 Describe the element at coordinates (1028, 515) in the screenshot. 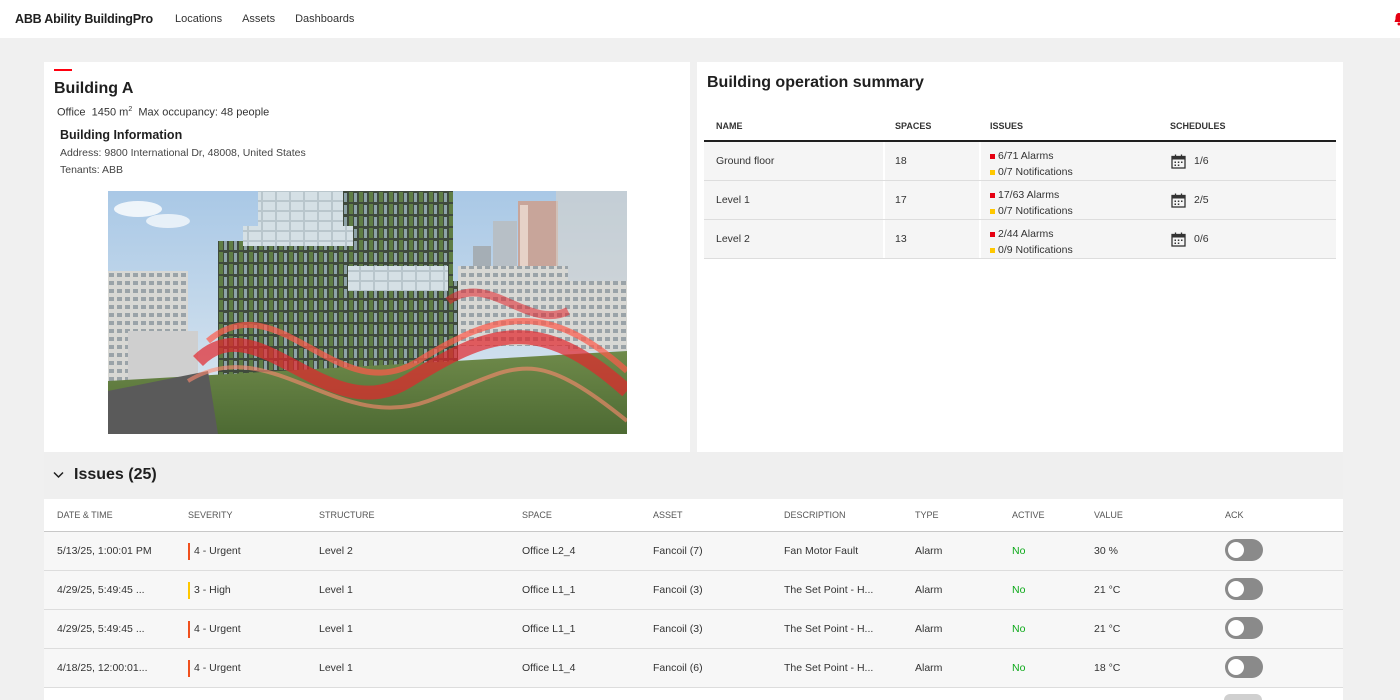

I see `col-active: ACTIVE` at that location.